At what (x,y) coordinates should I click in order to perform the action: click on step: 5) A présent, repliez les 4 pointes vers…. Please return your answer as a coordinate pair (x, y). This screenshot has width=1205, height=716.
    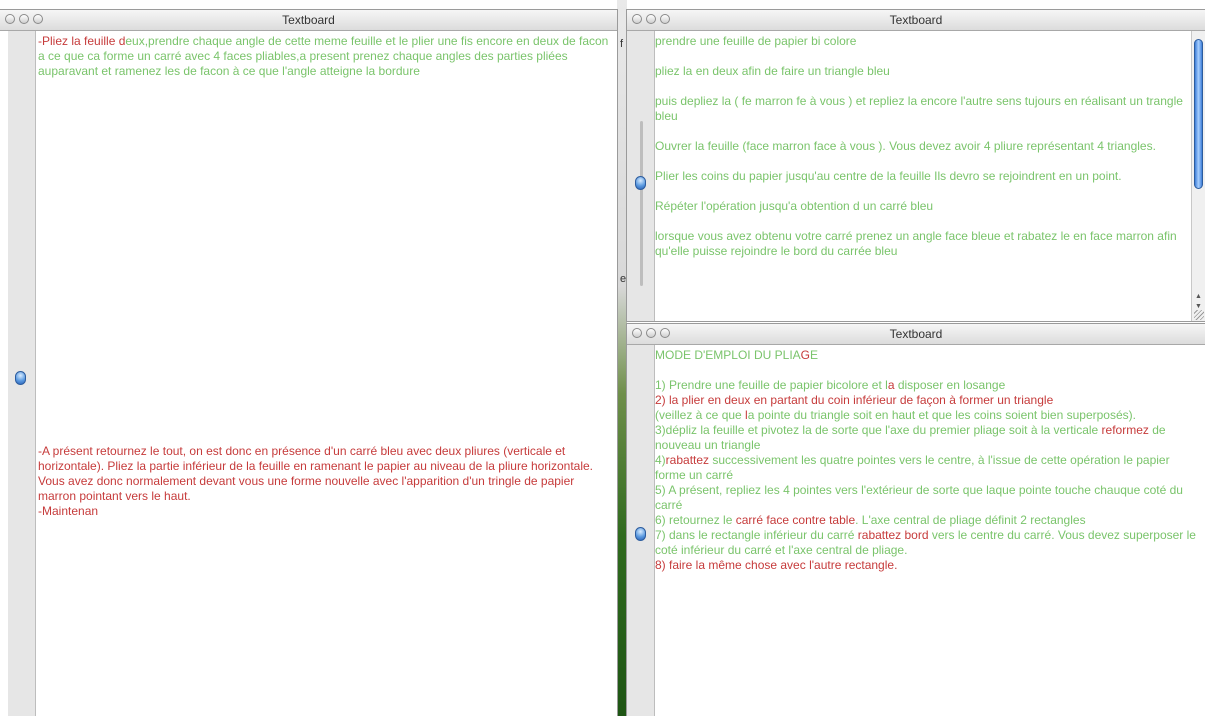
    Looking at the image, I should click on (919, 497).